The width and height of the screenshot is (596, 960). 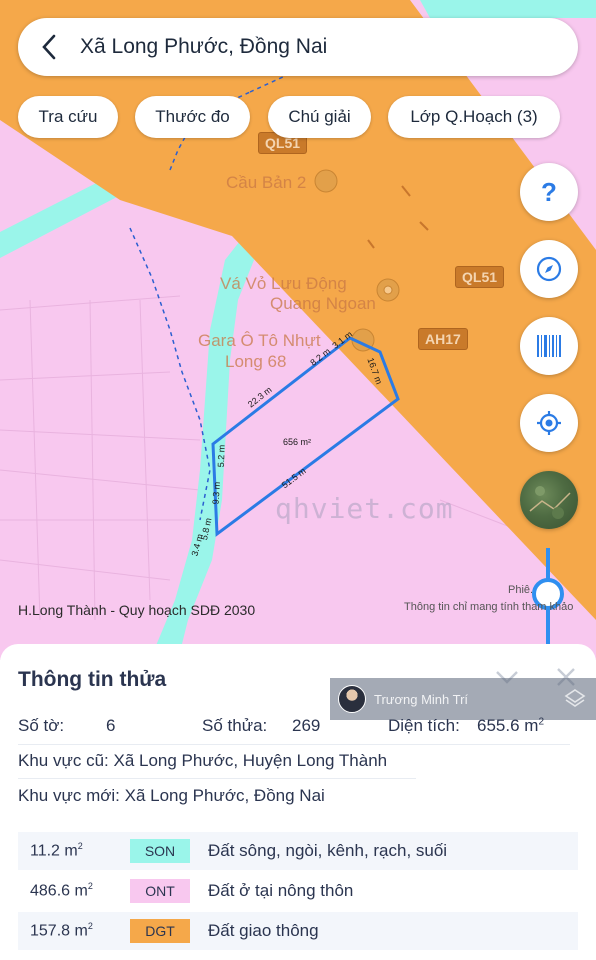 I want to click on land-use-description: Đất giao thông, so click(x=263, y=930).